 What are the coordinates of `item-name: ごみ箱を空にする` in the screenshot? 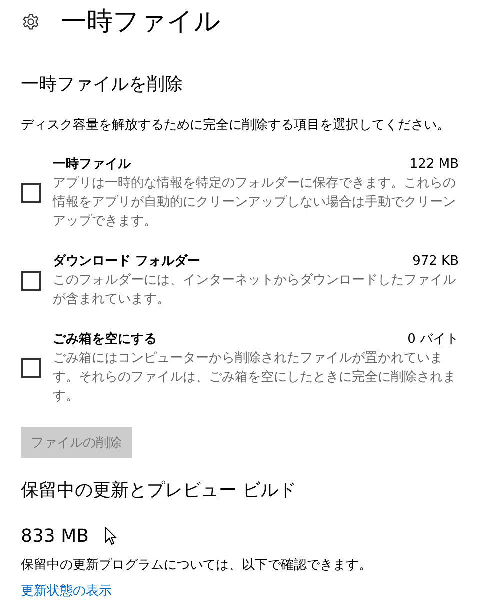 It's located at (105, 339).